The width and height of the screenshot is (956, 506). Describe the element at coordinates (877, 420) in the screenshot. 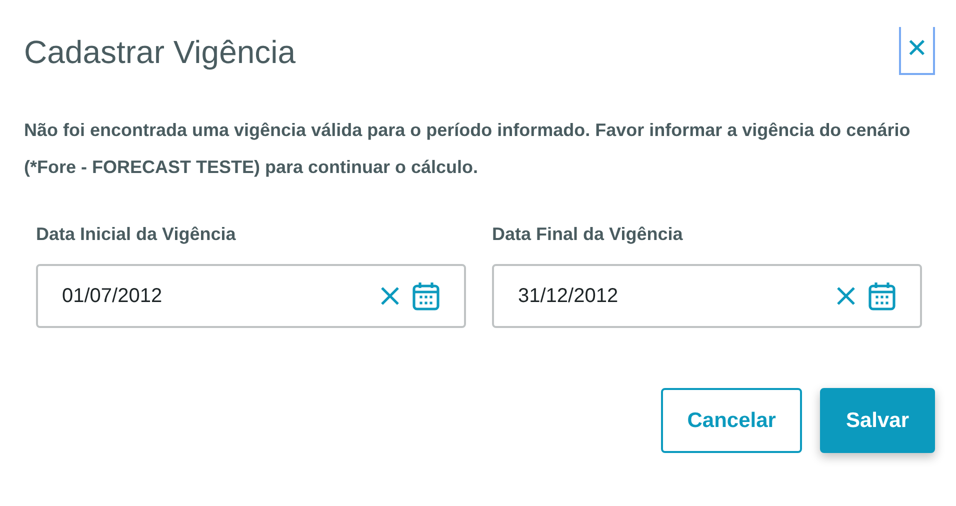

I see `save-button: Salvar` at that location.